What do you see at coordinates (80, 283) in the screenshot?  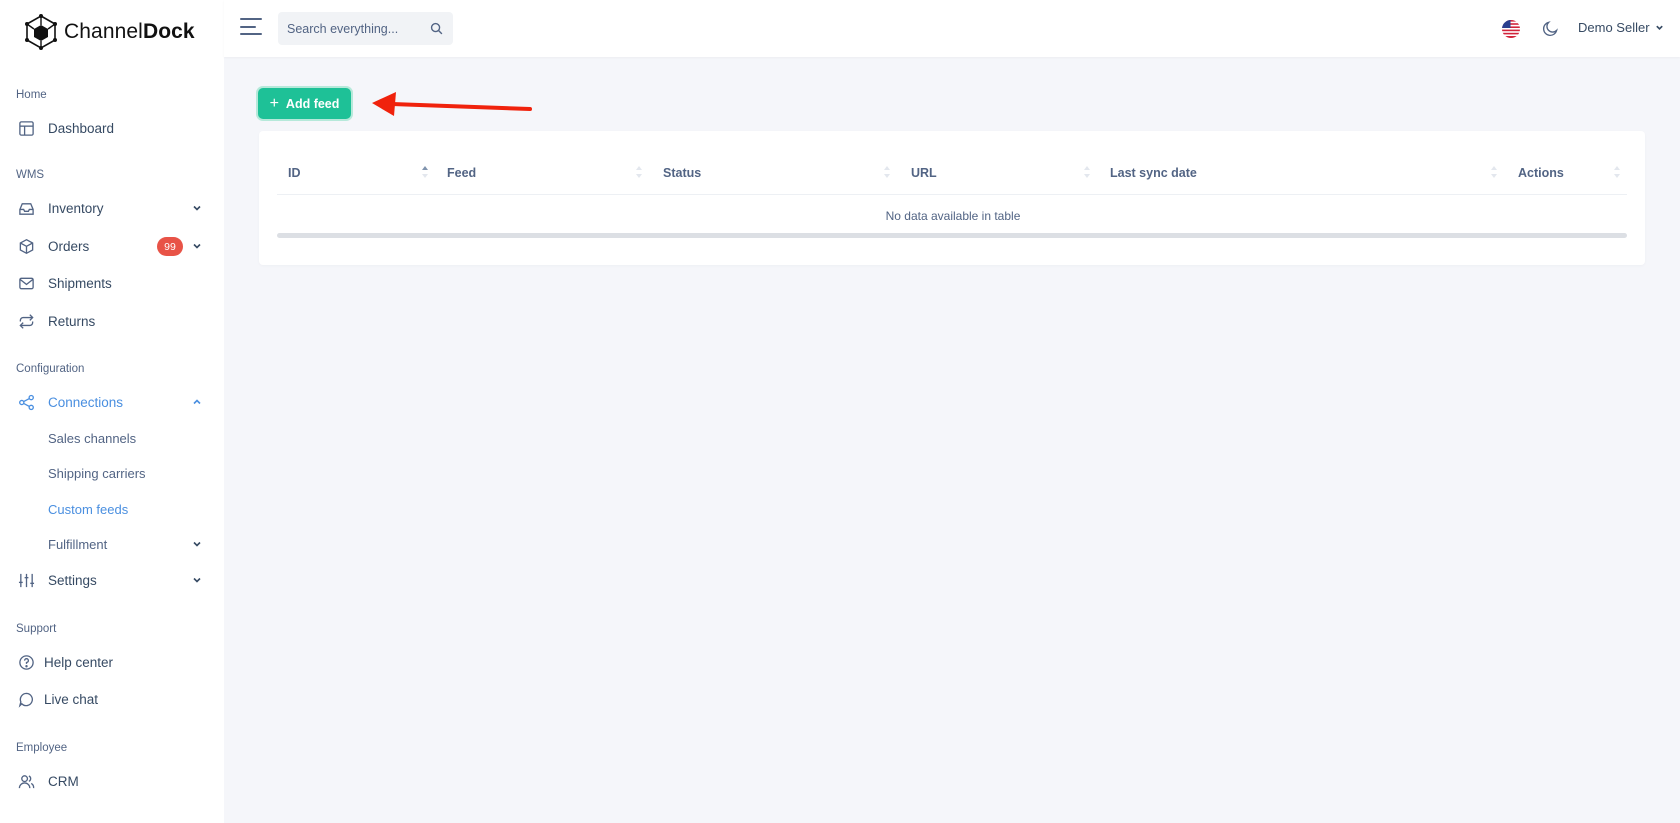 I see `sidebar-item-label: Shipments` at bounding box center [80, 283].